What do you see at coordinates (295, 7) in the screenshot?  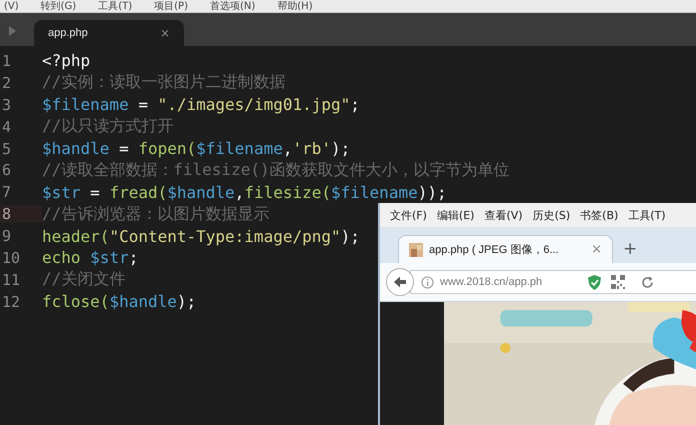 I see `menu-item: 帮助(H)` at bounding box center [295, 7].